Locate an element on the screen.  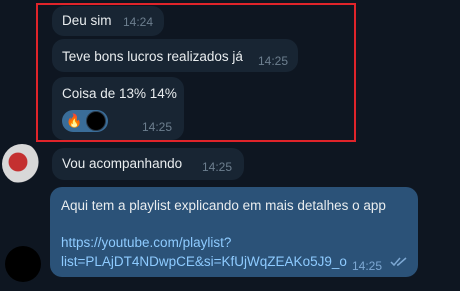
fire-icon: 🔥 is located at coordinates (74, 120).